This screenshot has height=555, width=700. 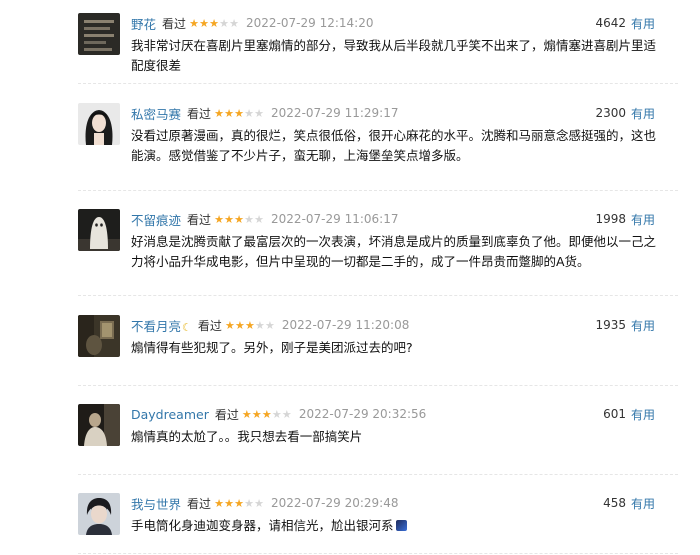 I want to click on vote-area: 4642 有用, so click(x=625, y=23).